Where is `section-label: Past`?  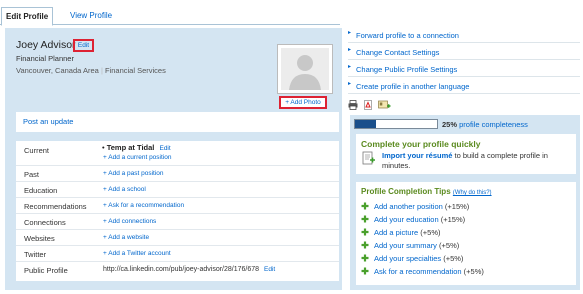 section-label: Past is located at coordinates (32, 174).